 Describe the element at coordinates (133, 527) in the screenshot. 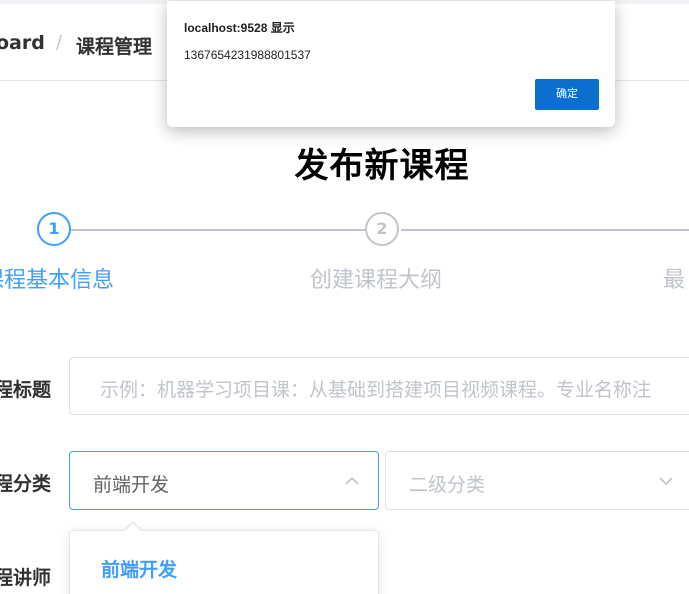

I see `dropdown-caret-inner` at that location.